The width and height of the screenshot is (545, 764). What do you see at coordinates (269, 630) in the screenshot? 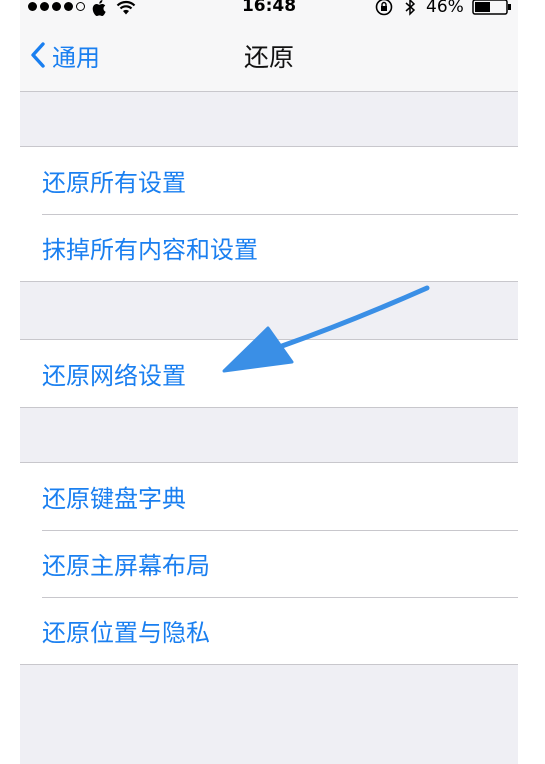
I see `reset-location-privacy-item: 还原位置与隐私` at bounding box center [269, 630].